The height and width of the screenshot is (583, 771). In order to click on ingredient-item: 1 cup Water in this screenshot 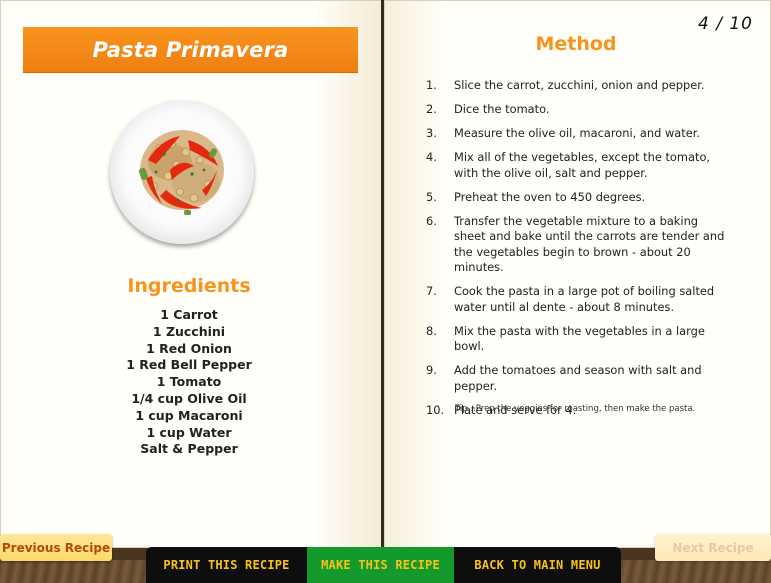, I will do `click(189, 432)`.